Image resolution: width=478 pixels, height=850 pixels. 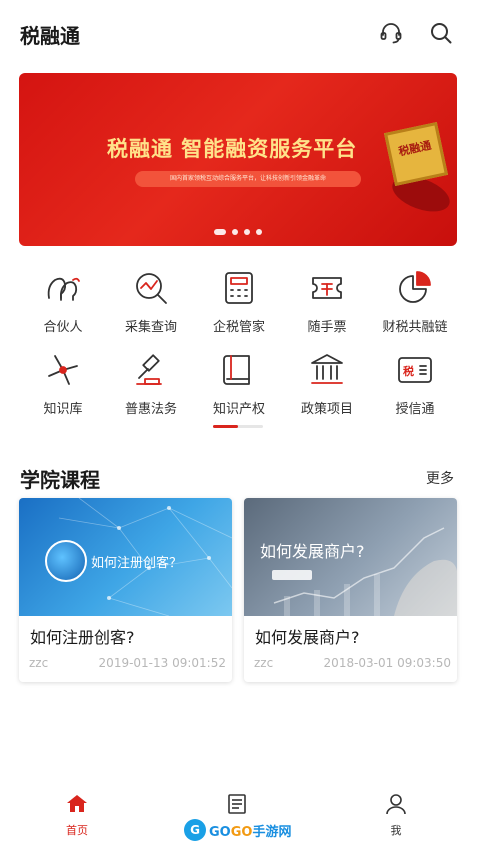 I want to click on grid-item-label: 政策项目, so click(x=326, y=409).